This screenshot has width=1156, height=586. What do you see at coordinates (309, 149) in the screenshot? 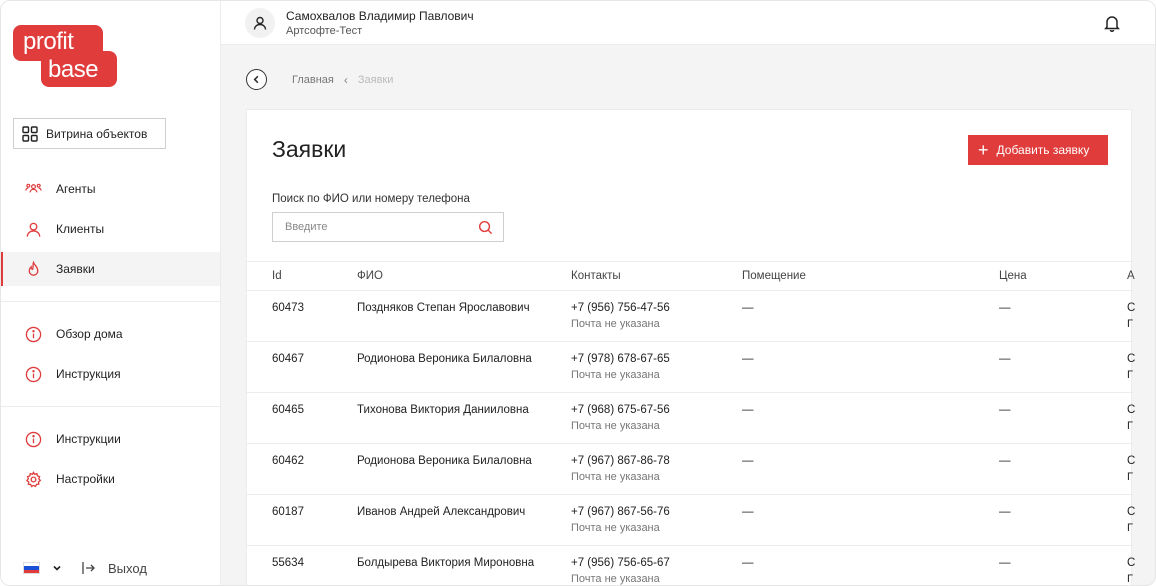
I see `page-title: Заявки` at bounding box center [309, 149].